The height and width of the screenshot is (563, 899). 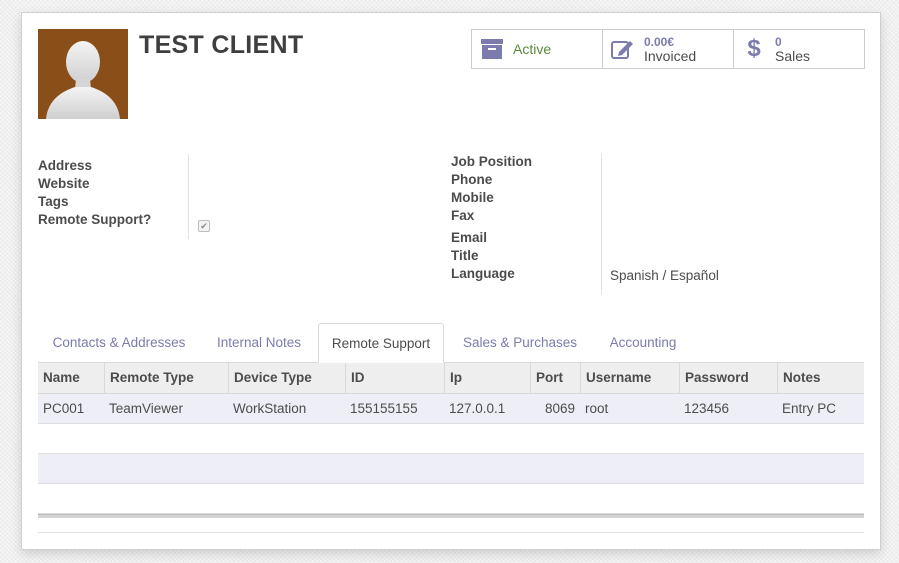 What do you see at coordinates (555, 378) in the screenshot?
I see `column-header-port: Port` at bounding box center [555, 378].